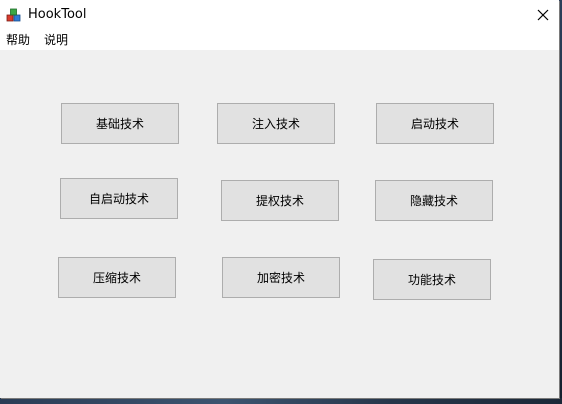 The height and width of the screenshot is (404, 562). I want to click on autostart-tech-button: 自启动技术, so click(119, 198).